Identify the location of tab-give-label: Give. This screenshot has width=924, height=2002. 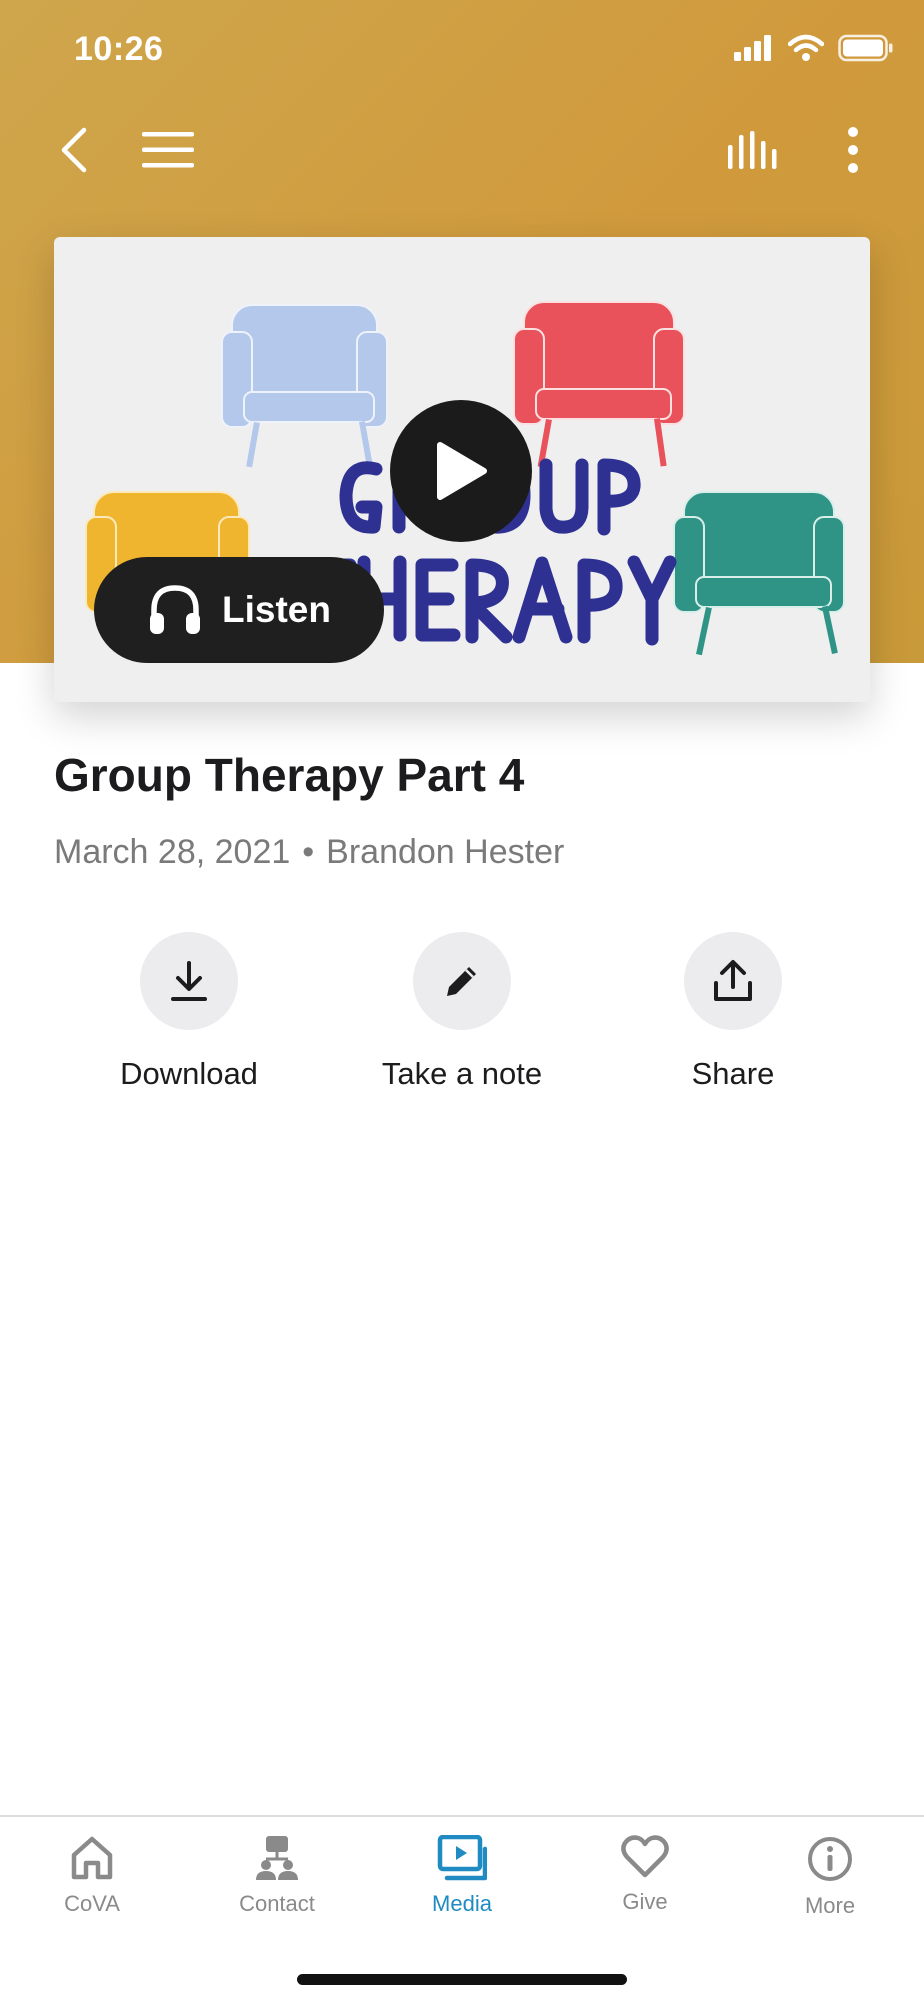
(645, 1901).